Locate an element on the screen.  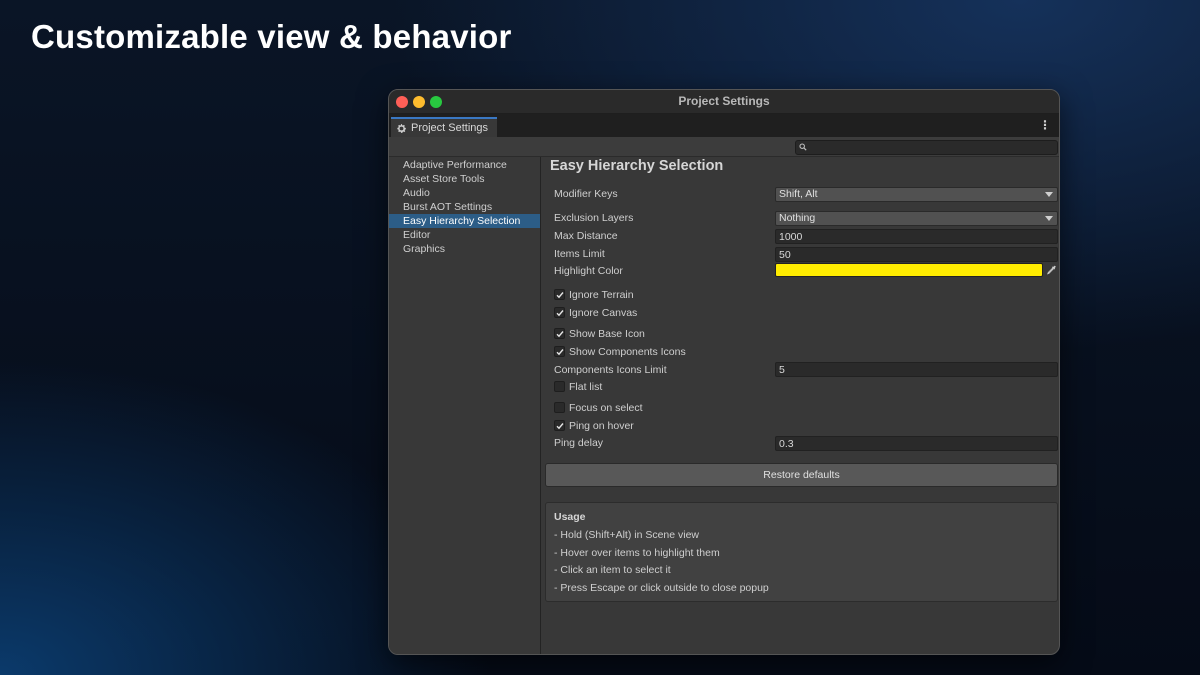
ignore-terrain-checkbox is located at coordinates (559, 294).